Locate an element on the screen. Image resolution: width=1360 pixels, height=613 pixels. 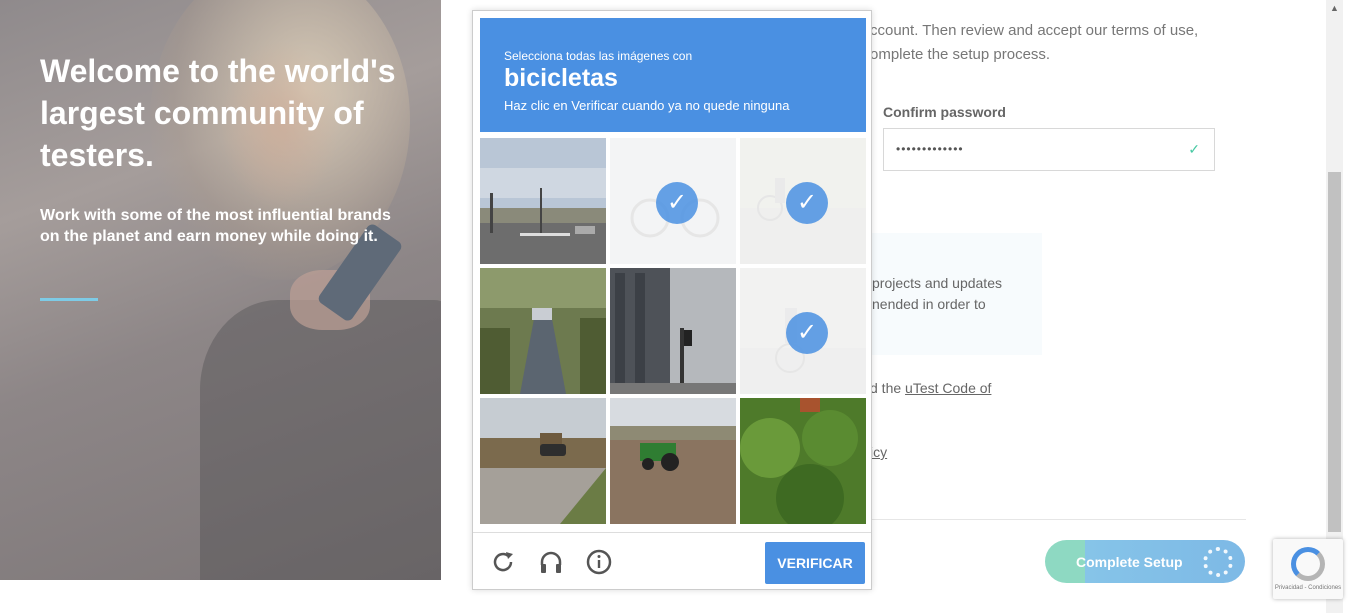
info-box: projects and updates nended in order to is located at coordinates (954, 294).